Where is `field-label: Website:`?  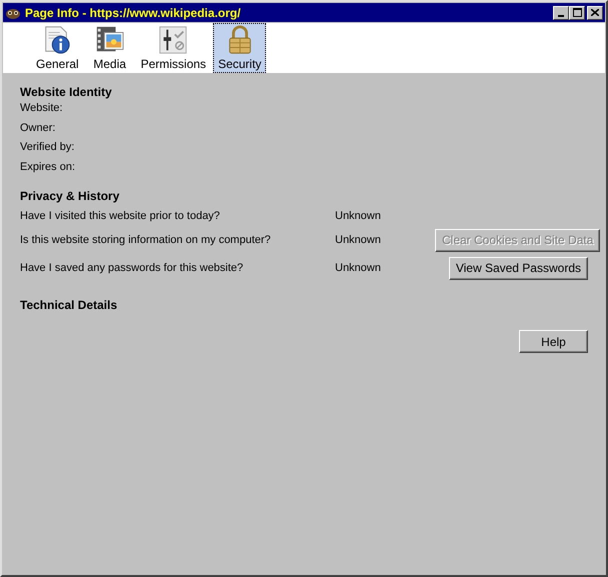
field-label: Website: is located at coordinates (42, 109).